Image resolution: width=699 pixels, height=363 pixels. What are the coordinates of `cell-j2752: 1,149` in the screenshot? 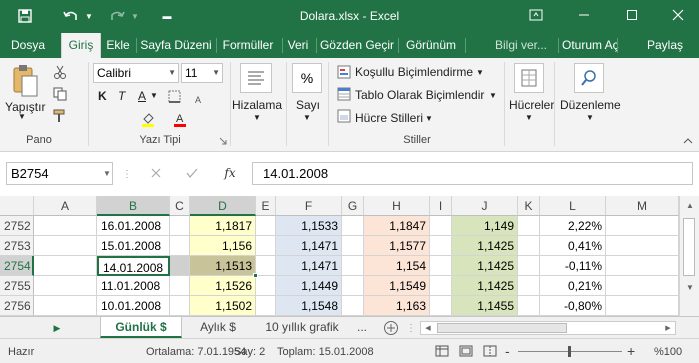 It's located at (485, 226).